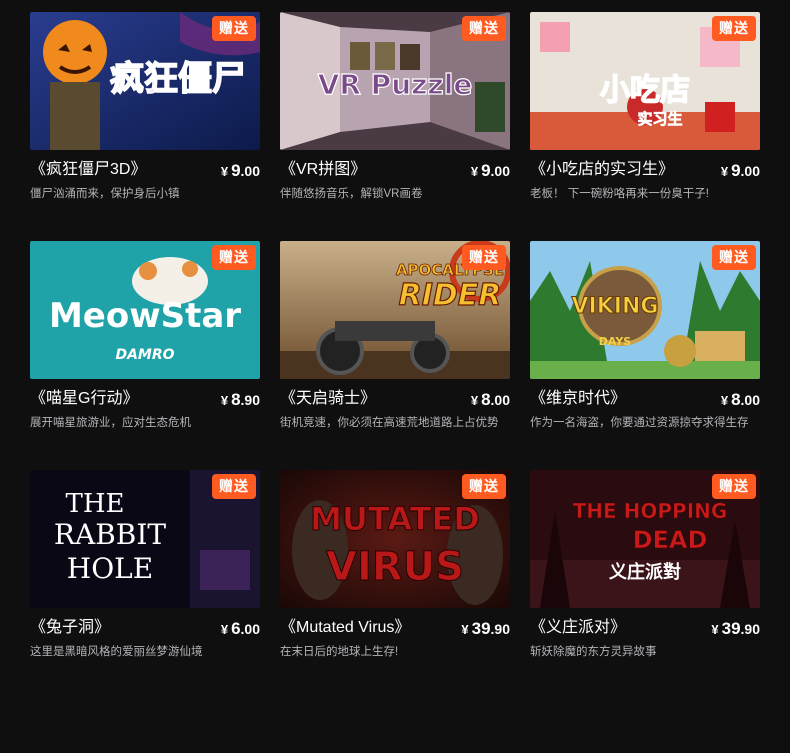  Describe the element at coordinates (645, 572) in the screenshot. I see `art-subtitle-2: 义庄派對` at that location.